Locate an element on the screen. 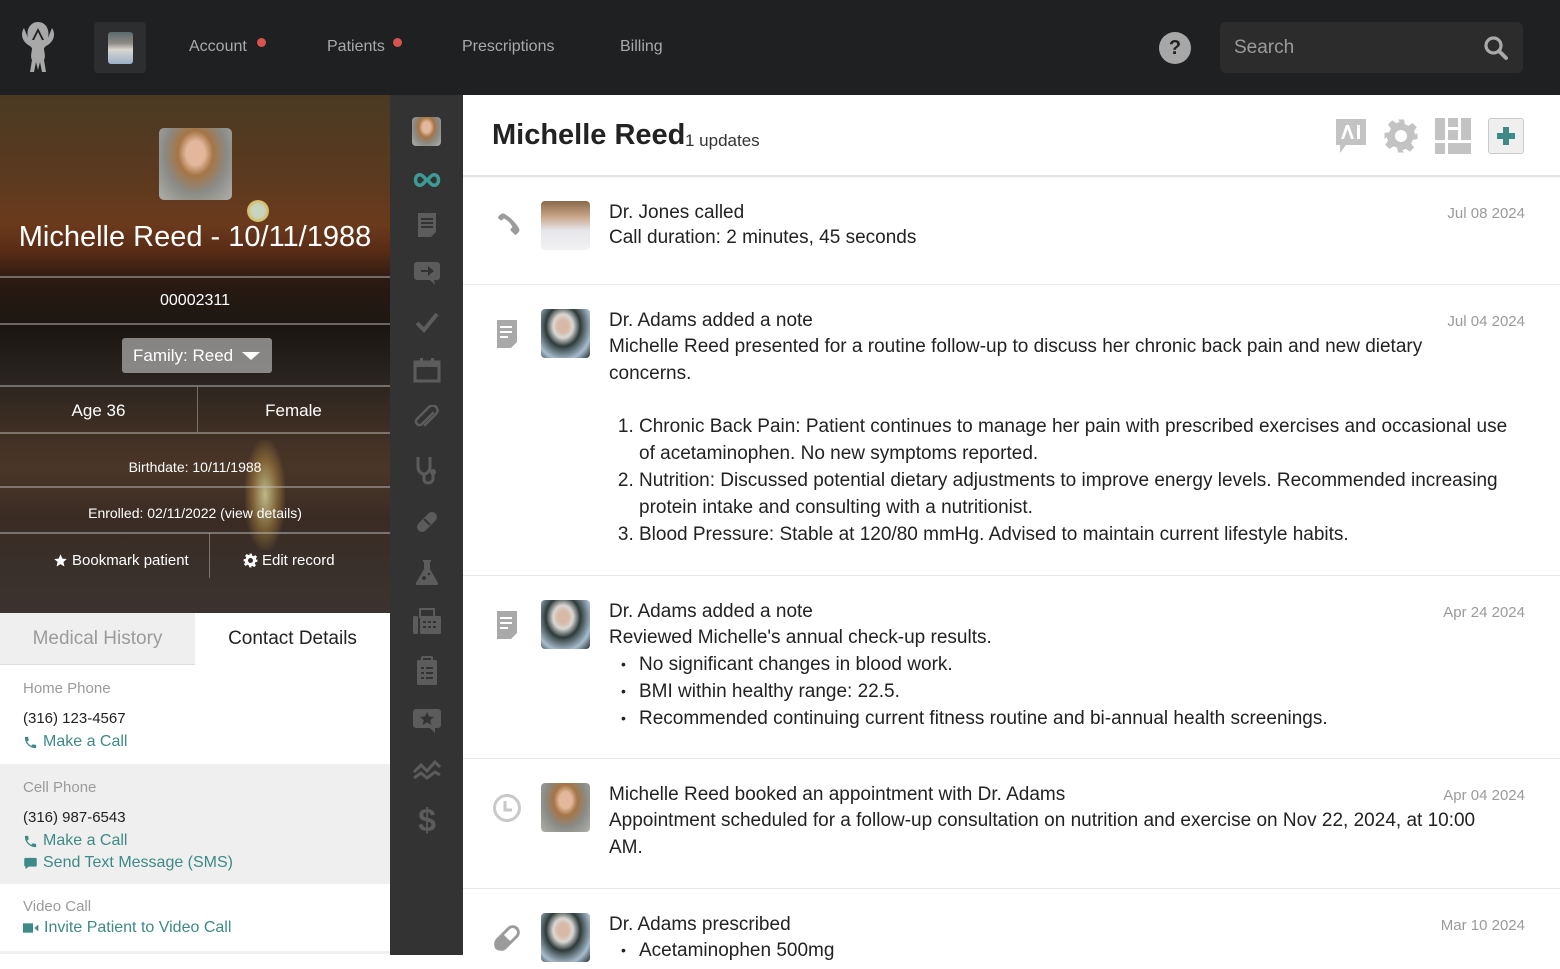 This screenshot has width=1560, height=969. sidebar-patient-avatar is located at coordinates (426, 131).